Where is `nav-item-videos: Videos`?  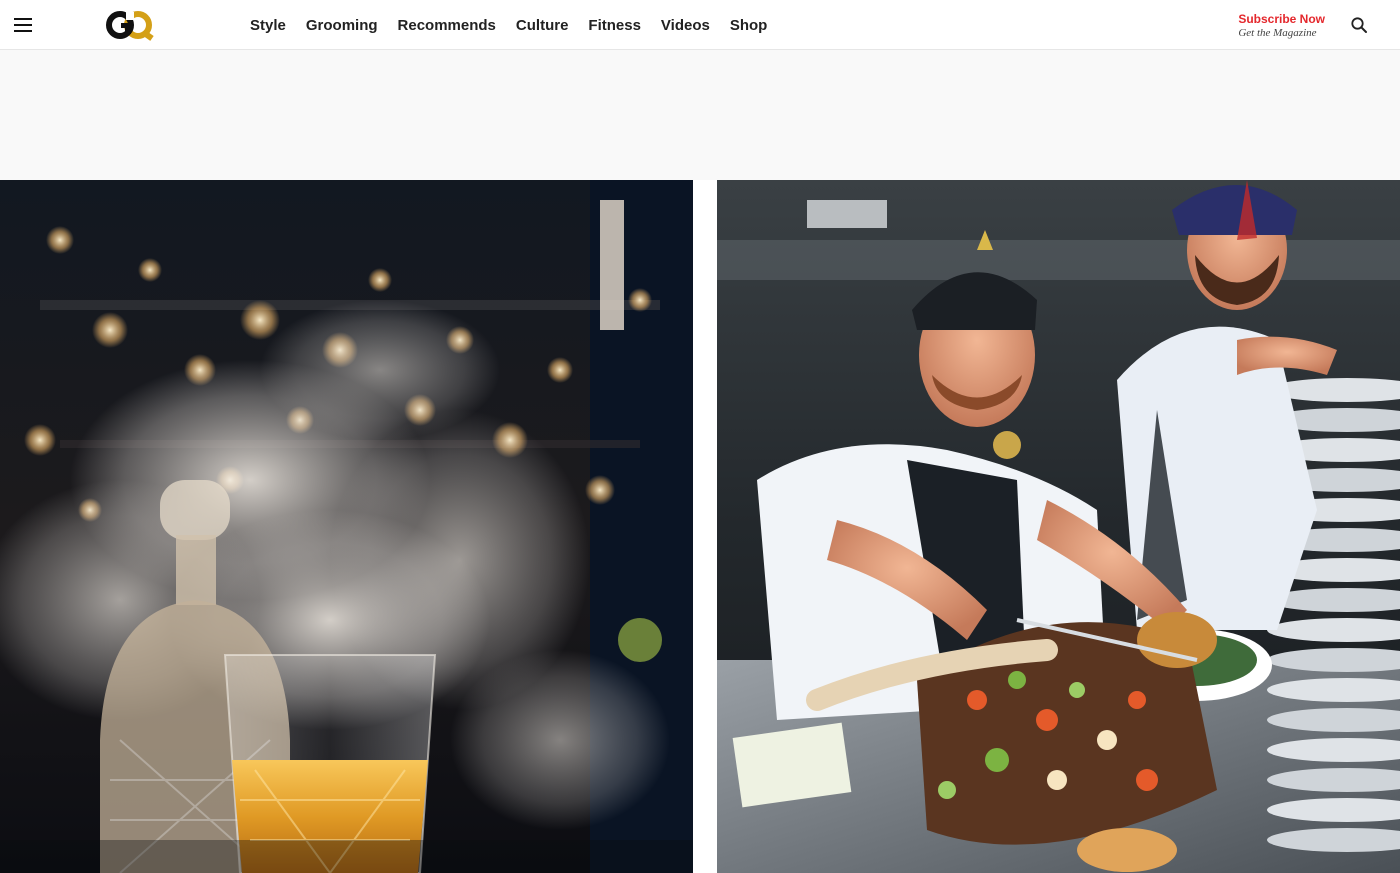
nav-item-videos: Videos is located at coordinates (685, 25).